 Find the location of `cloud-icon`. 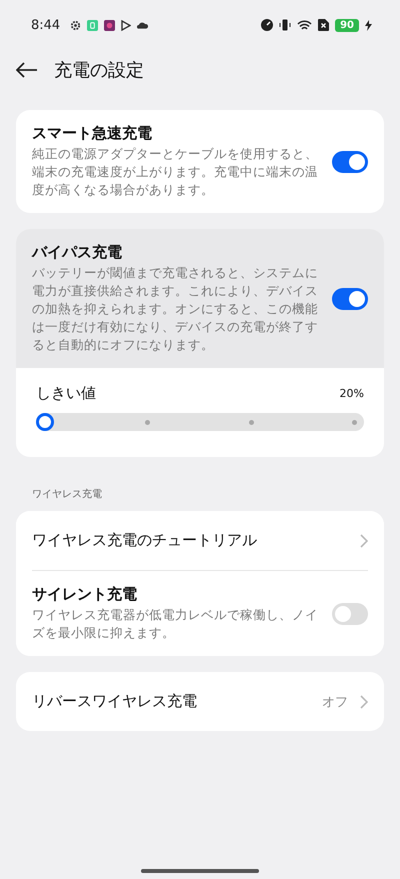

cloud-icon is located at coordinates (142, 25).